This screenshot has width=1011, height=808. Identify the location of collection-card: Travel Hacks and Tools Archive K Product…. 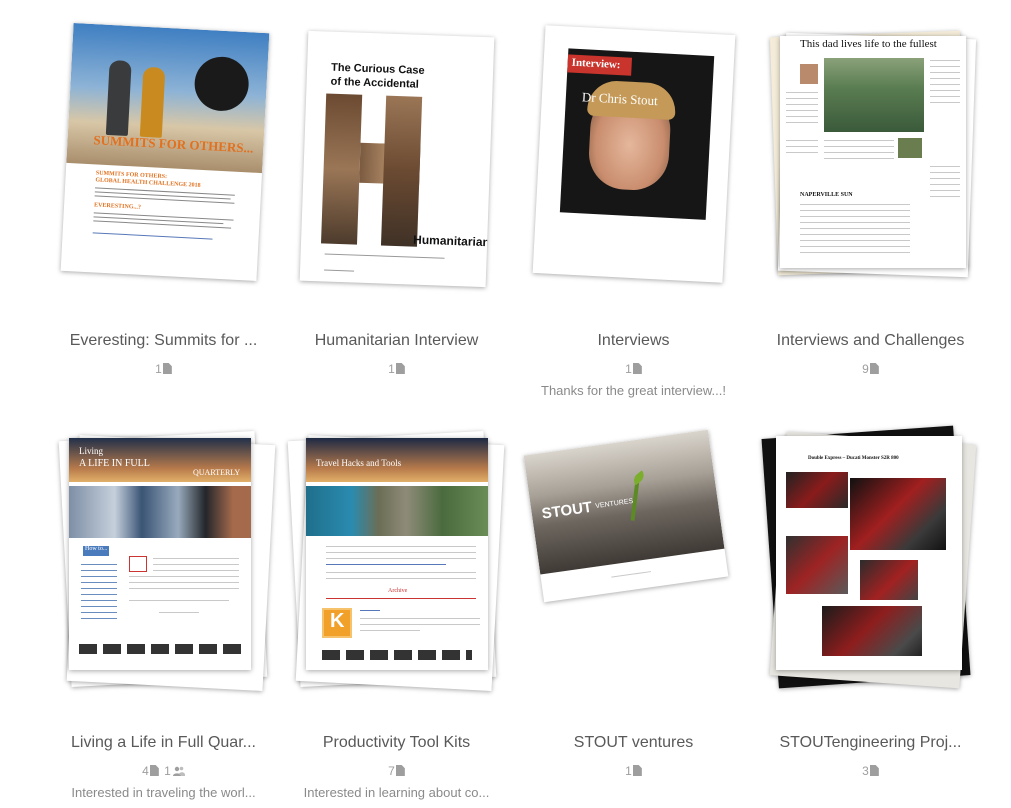
(396, 601).